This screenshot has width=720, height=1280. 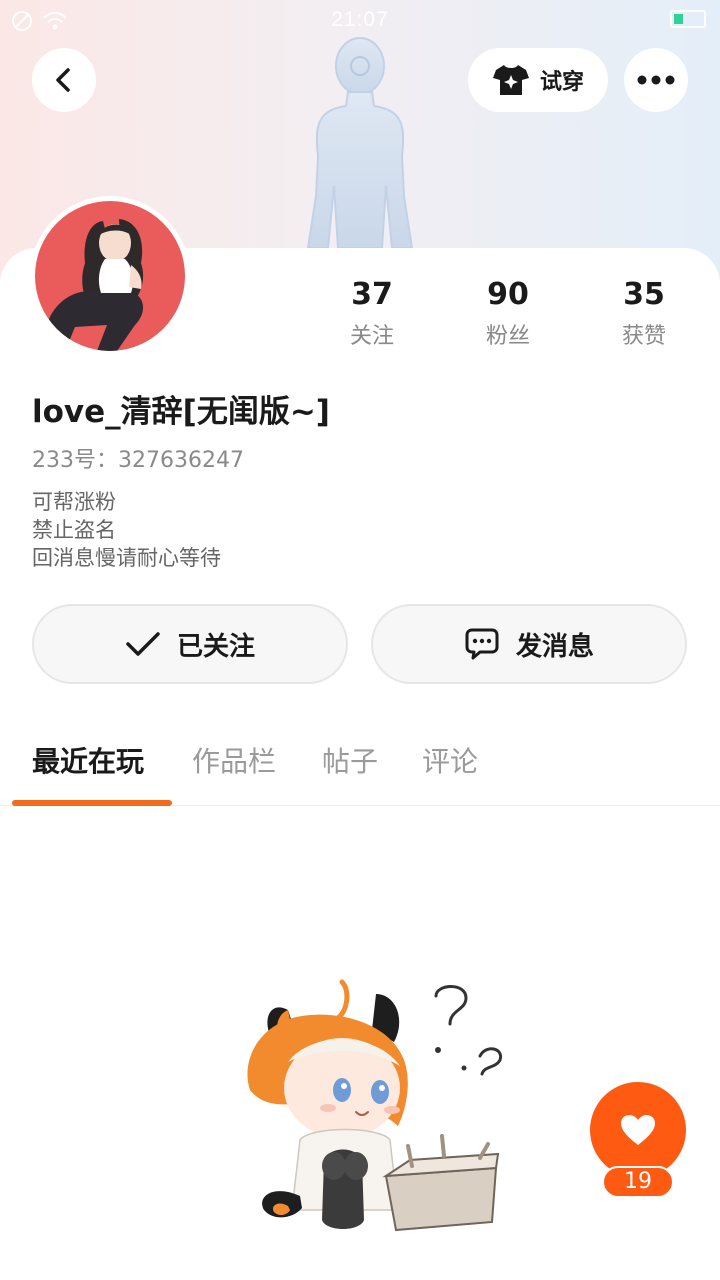 What do you see at coordinates (510, 80) in the screenshot?
I see `tshirt-sparkle-icon` at bounding box center [510, 80].